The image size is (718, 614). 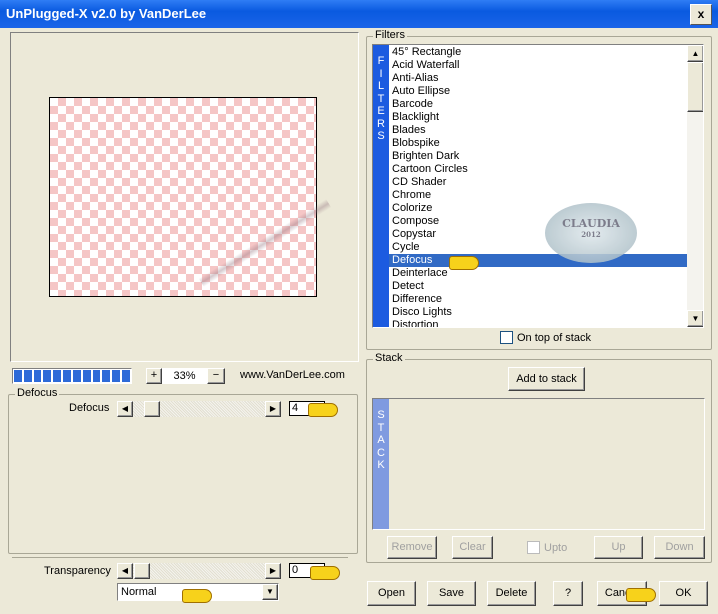 What do you see at coordinates (538, 195) in the screenshot?
I see `filter-item: Chrome` at bounding box center [538, 195].